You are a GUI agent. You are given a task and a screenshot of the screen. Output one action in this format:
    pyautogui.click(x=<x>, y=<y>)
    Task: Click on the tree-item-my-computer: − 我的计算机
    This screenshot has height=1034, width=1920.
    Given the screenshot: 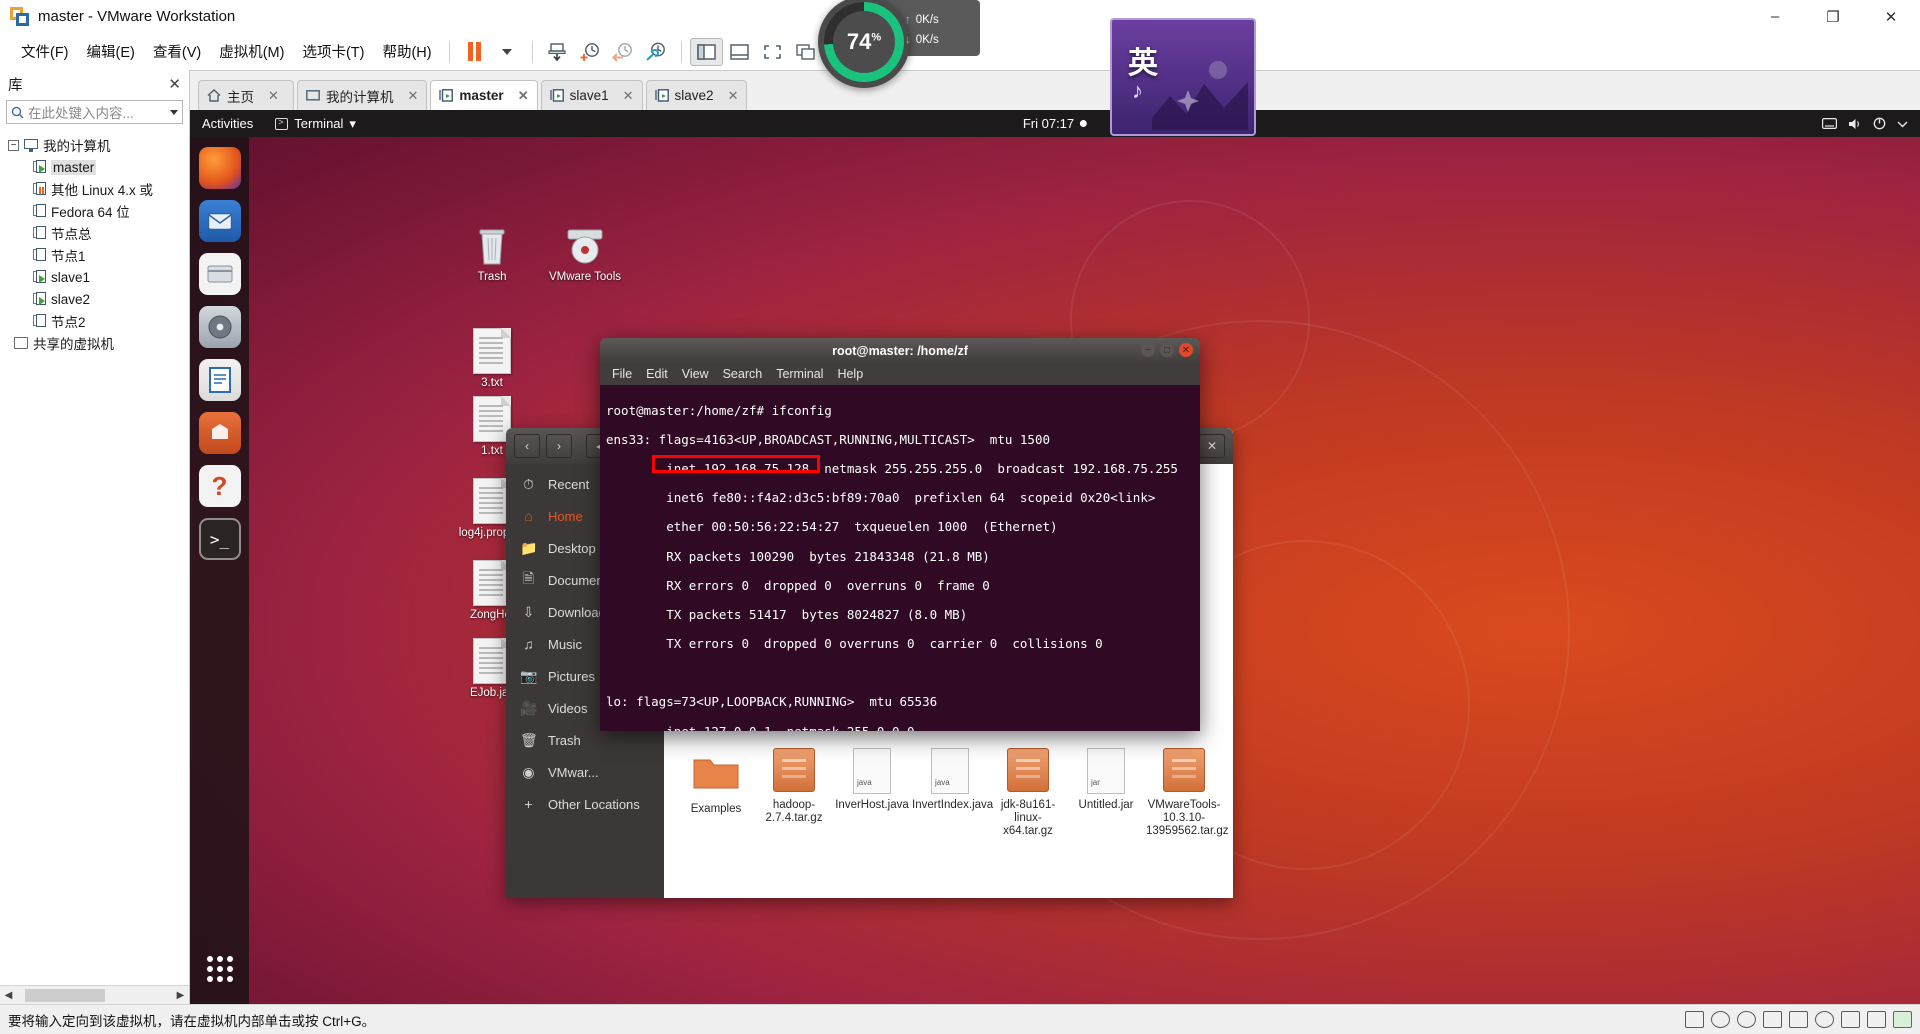 What is the action you would take?
    pyautogui.click(x=94, y=145)
    